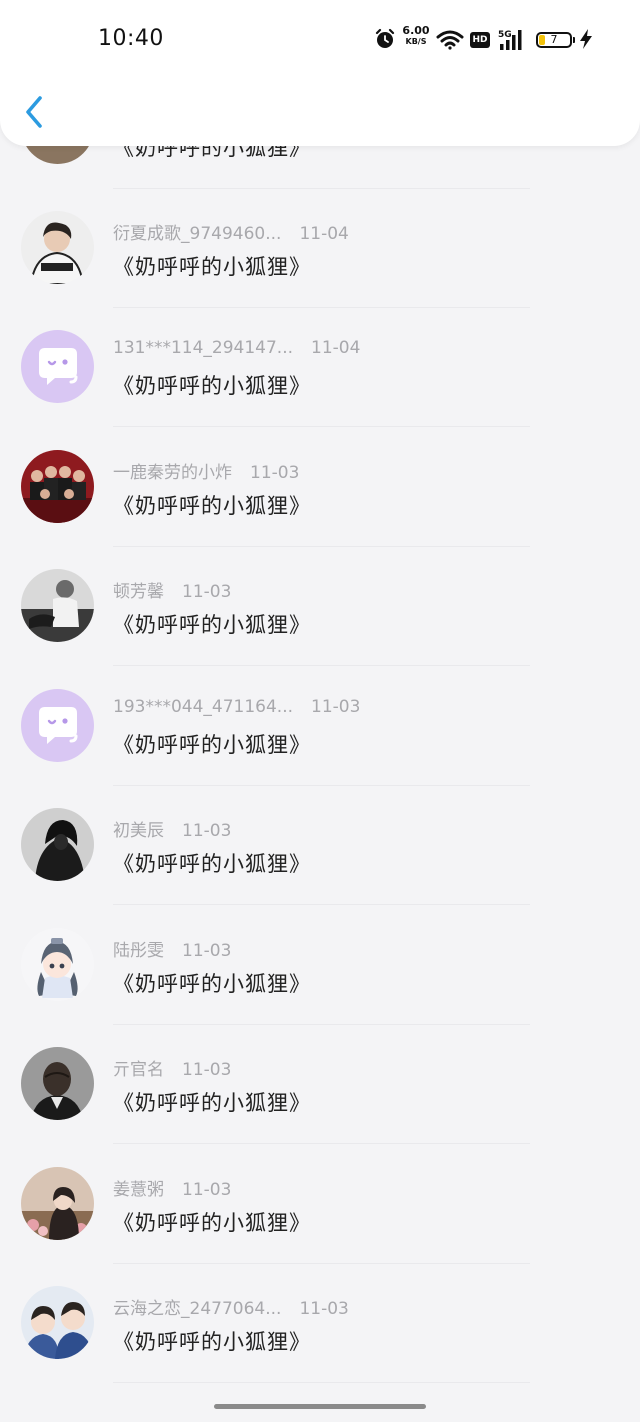 This screenshot has width=640, height=1422. I want to click on status-bar: 10:40 6.00 KB/S HD 5G 7, so click(320, 40).